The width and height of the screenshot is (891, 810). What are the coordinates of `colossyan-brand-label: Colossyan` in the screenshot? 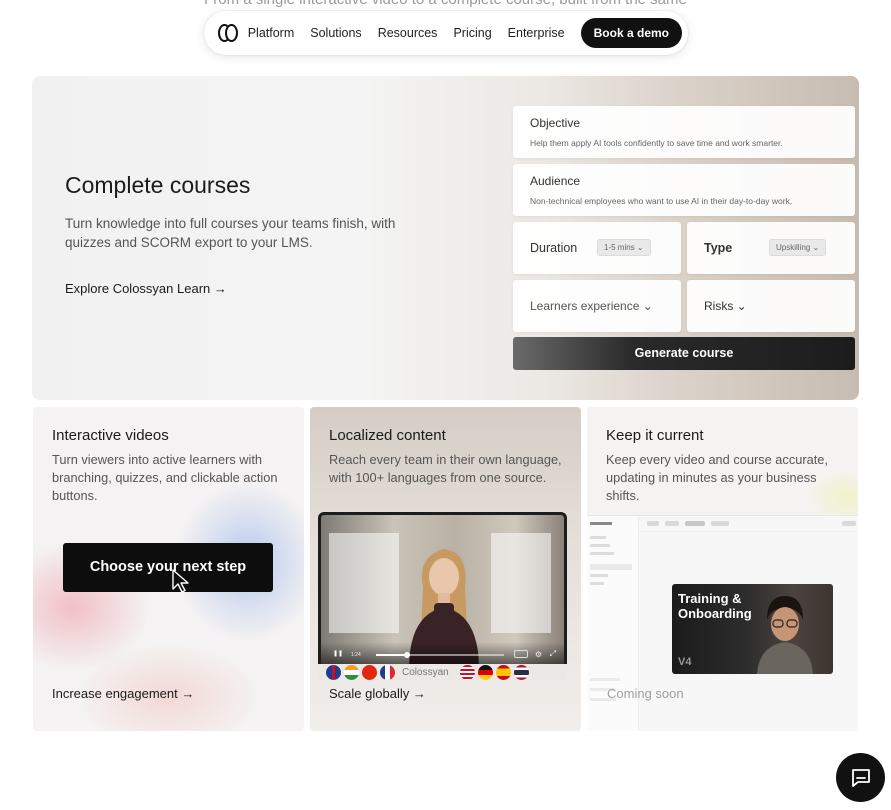 It's located at (425, 672).